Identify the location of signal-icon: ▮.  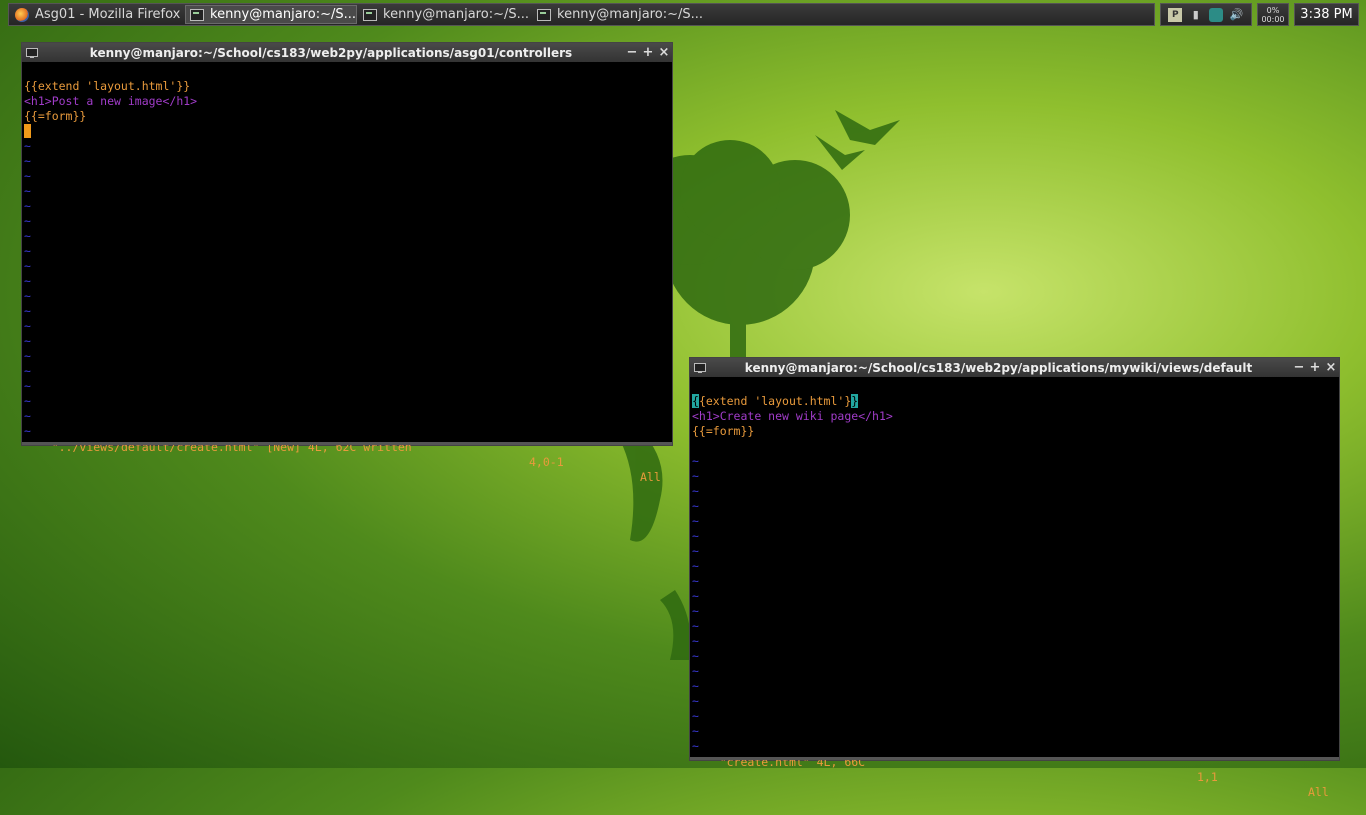
(1196, 15).